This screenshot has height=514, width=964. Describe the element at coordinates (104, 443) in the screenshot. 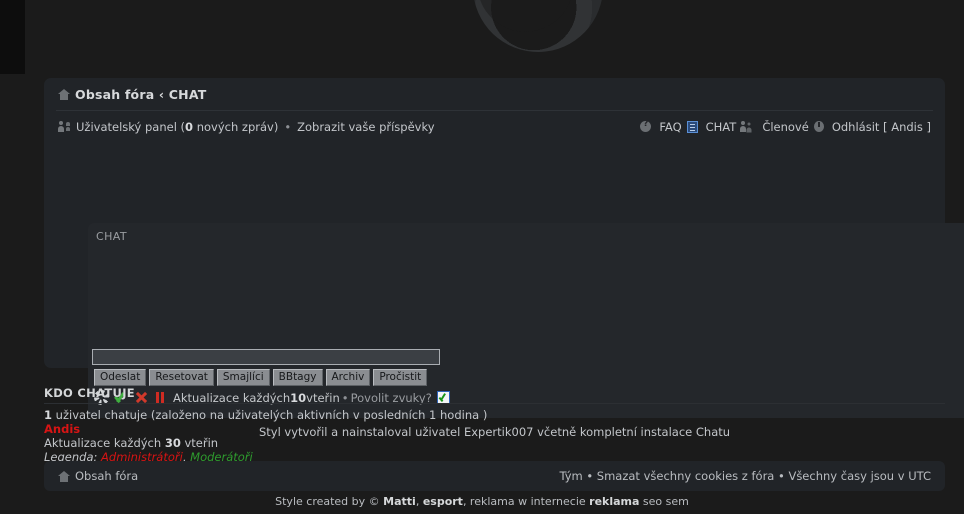

I see `who-refresh-prefix: Aktualizace každých` at that location.